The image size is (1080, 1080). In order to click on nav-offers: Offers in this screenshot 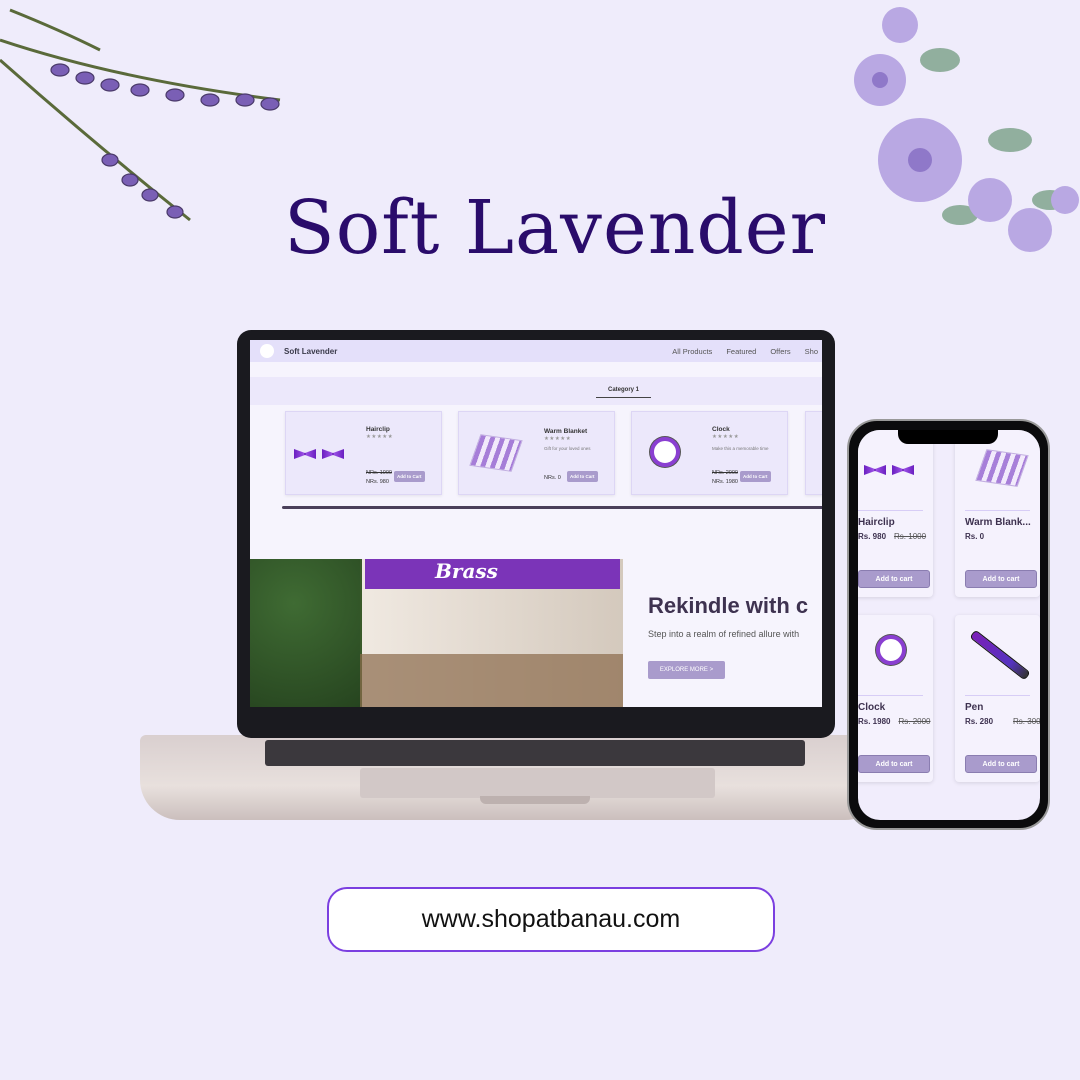, I will do `click(780, 351)`.